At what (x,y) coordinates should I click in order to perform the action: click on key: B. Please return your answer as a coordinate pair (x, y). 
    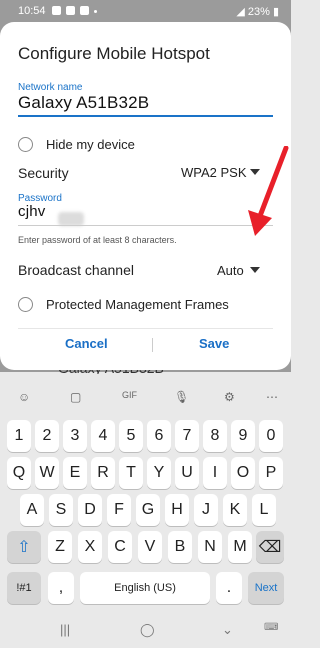
    Looking at the image, I should click on (180, 547).